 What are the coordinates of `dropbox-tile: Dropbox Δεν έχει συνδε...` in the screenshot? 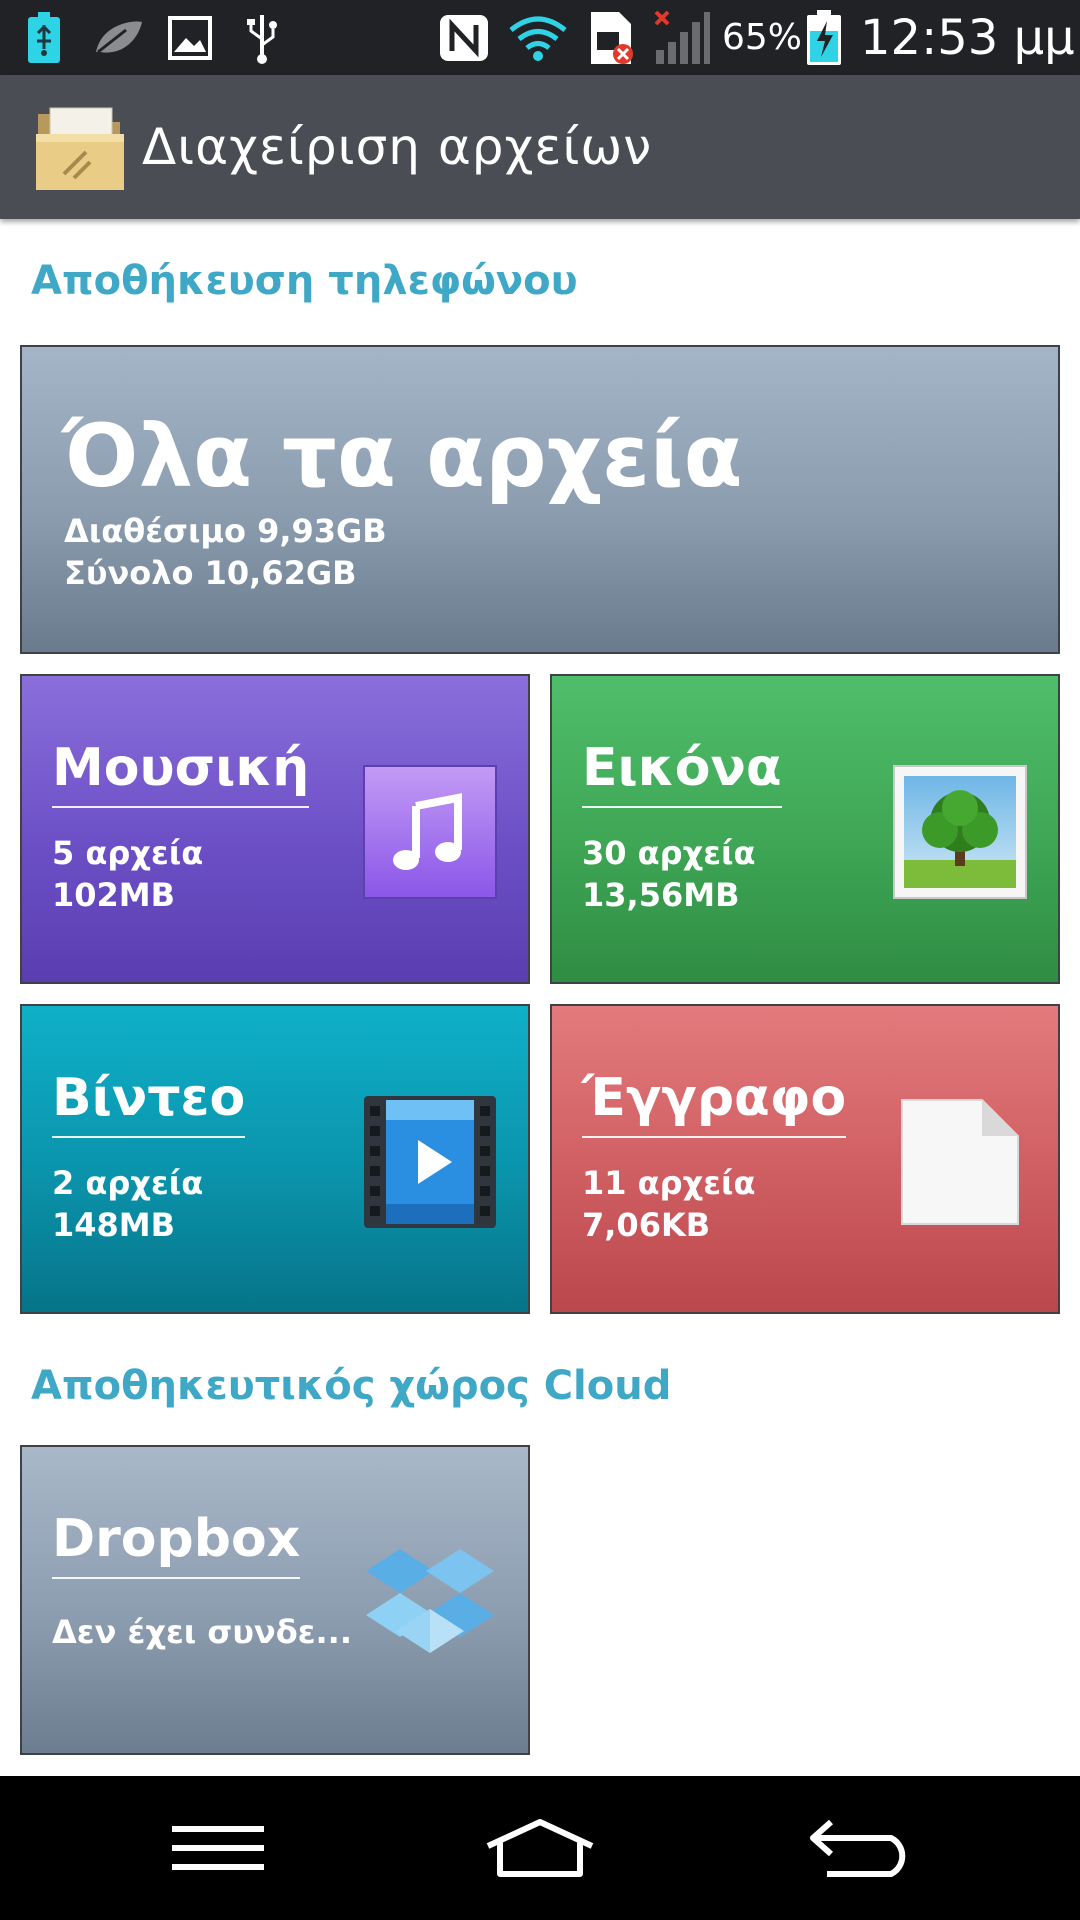 It's located at (275, 1600).